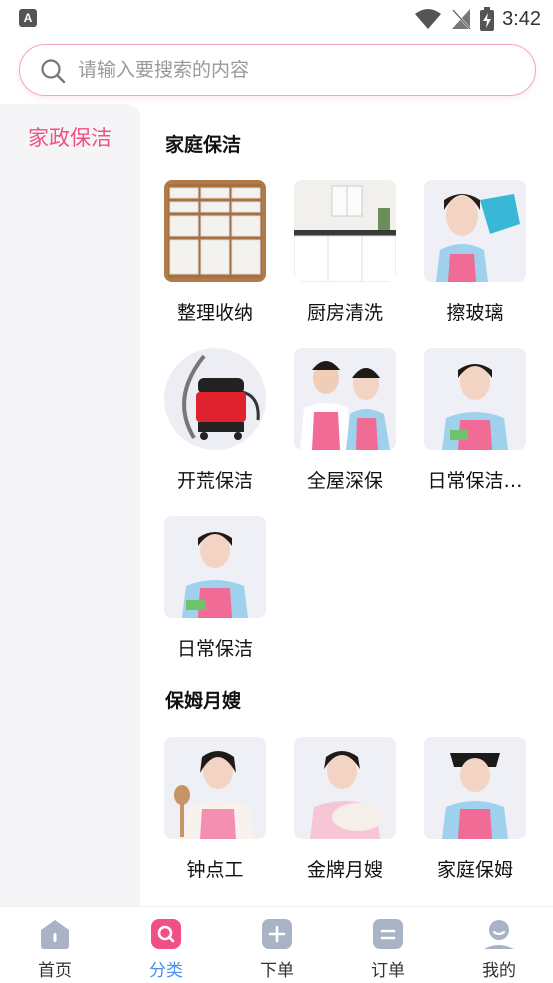 The height and width of the screenshot is (983, 553). Describe the element at coordinates (344, 870) in the screenshot. I see `service-label: 金牌月嫂` at that location.